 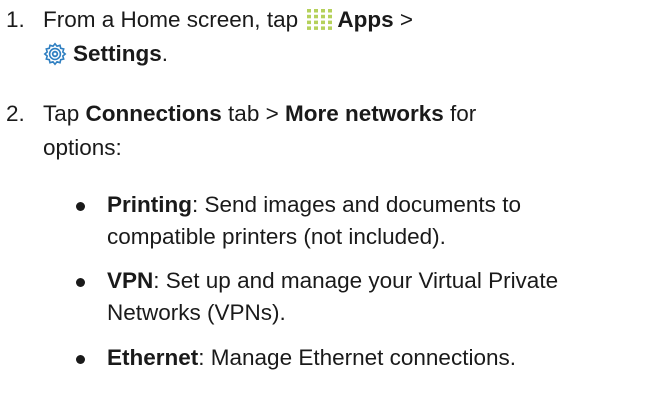 What do you see at coordinates (276, 236) in the screenshot?
I see `option-description-continued: compatible printers (not included).` at bounding box center [276, 236].